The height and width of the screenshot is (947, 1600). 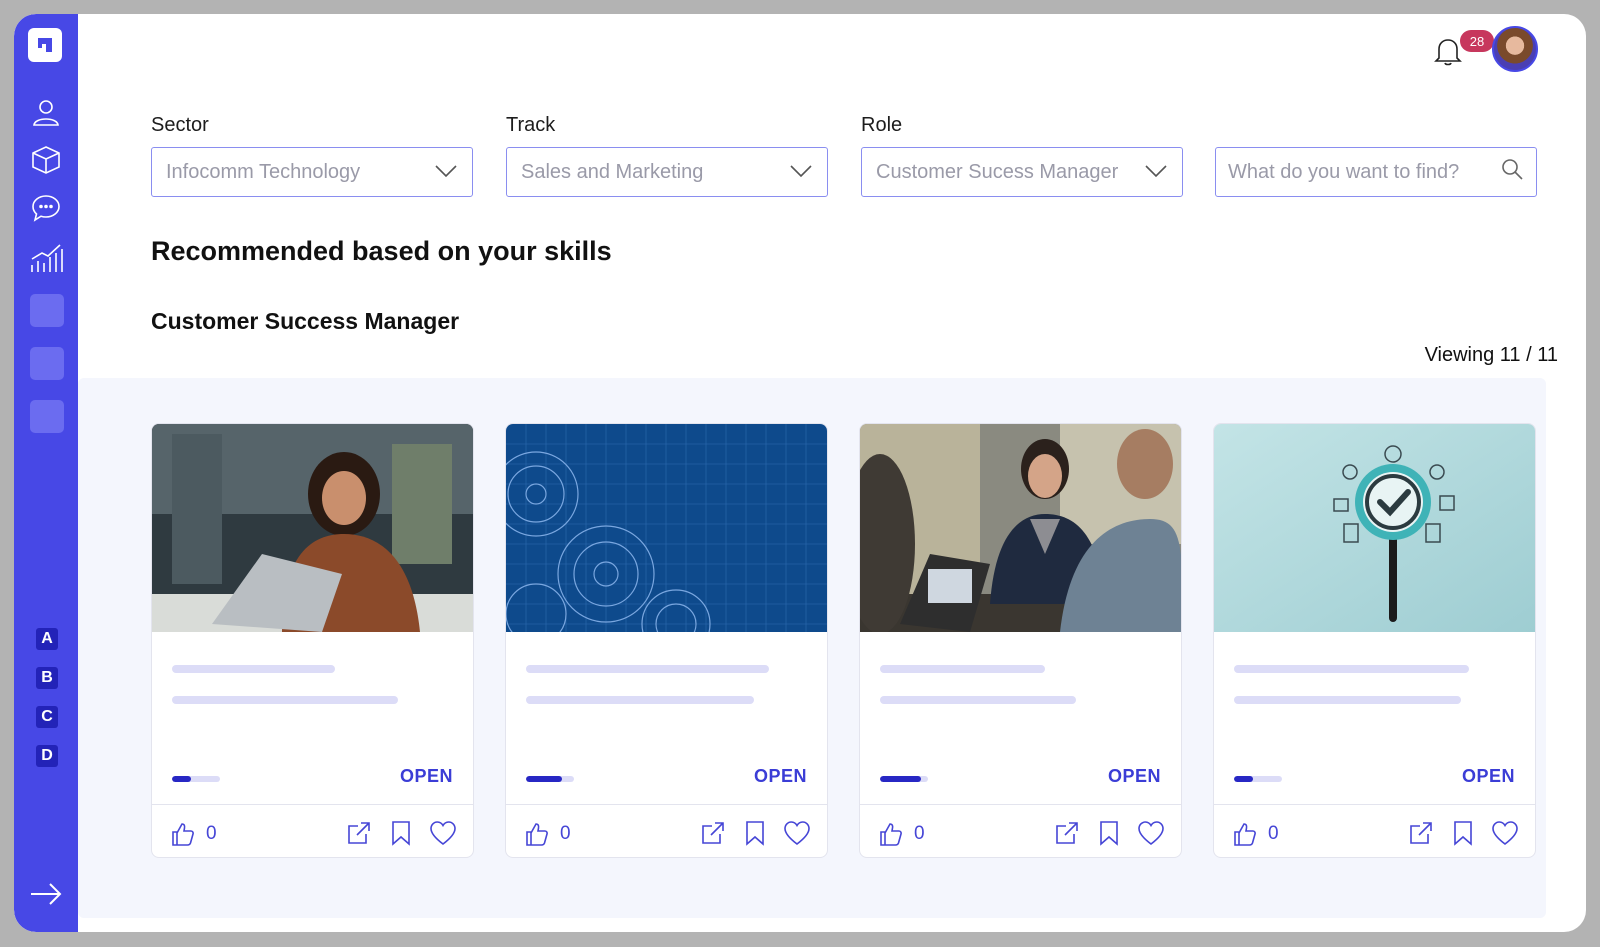 What do you see at coordinates (46, 473) in the screenshot?
I see `sidebar: A B C D` at bounding box center [46, 473].